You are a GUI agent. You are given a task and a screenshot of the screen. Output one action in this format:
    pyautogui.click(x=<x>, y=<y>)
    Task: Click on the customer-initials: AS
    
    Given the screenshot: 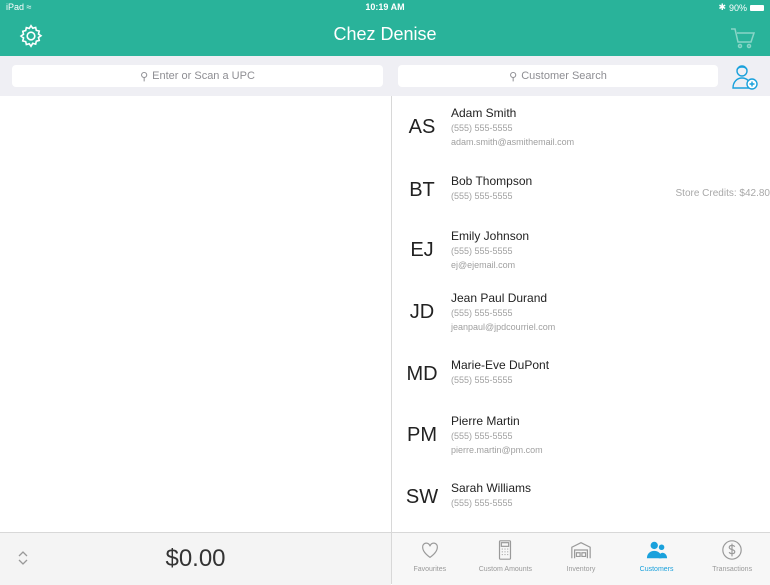 What is the action you would take?
    pyautogui.click(x=422, y=127)
    